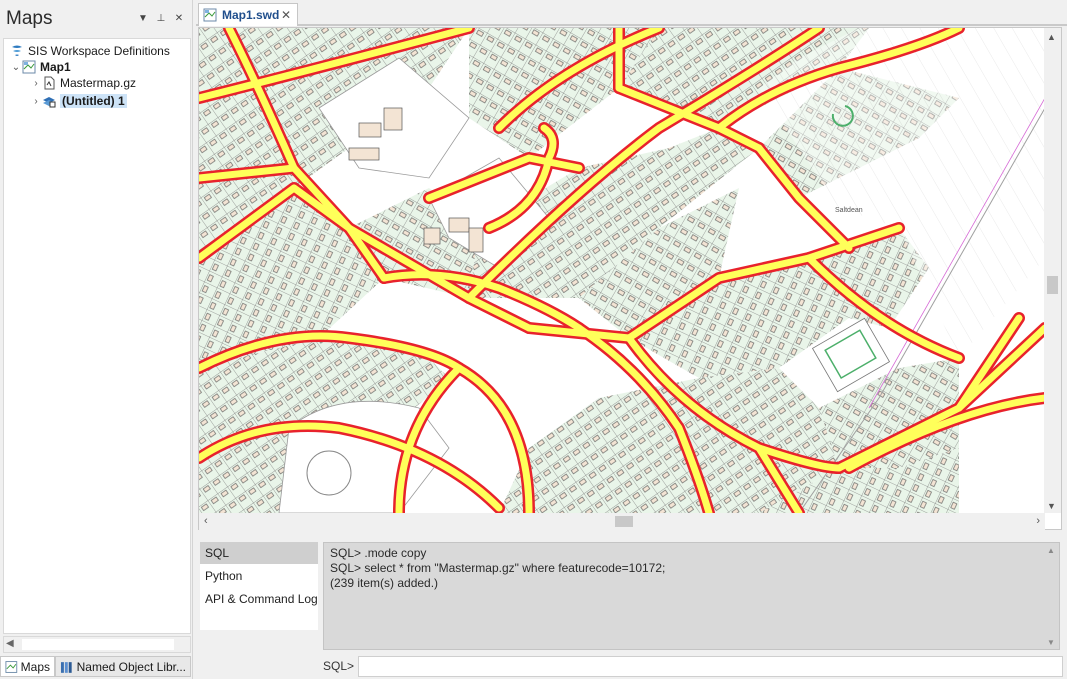 This screenshot has width=1067, height=679. I want to click on tab-map1-swd: Map1.swd ✕, so click(248, 14).